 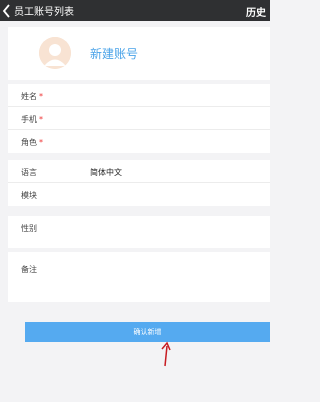 I want to click on field-label: 手机 *, so click(x=32, y=119).